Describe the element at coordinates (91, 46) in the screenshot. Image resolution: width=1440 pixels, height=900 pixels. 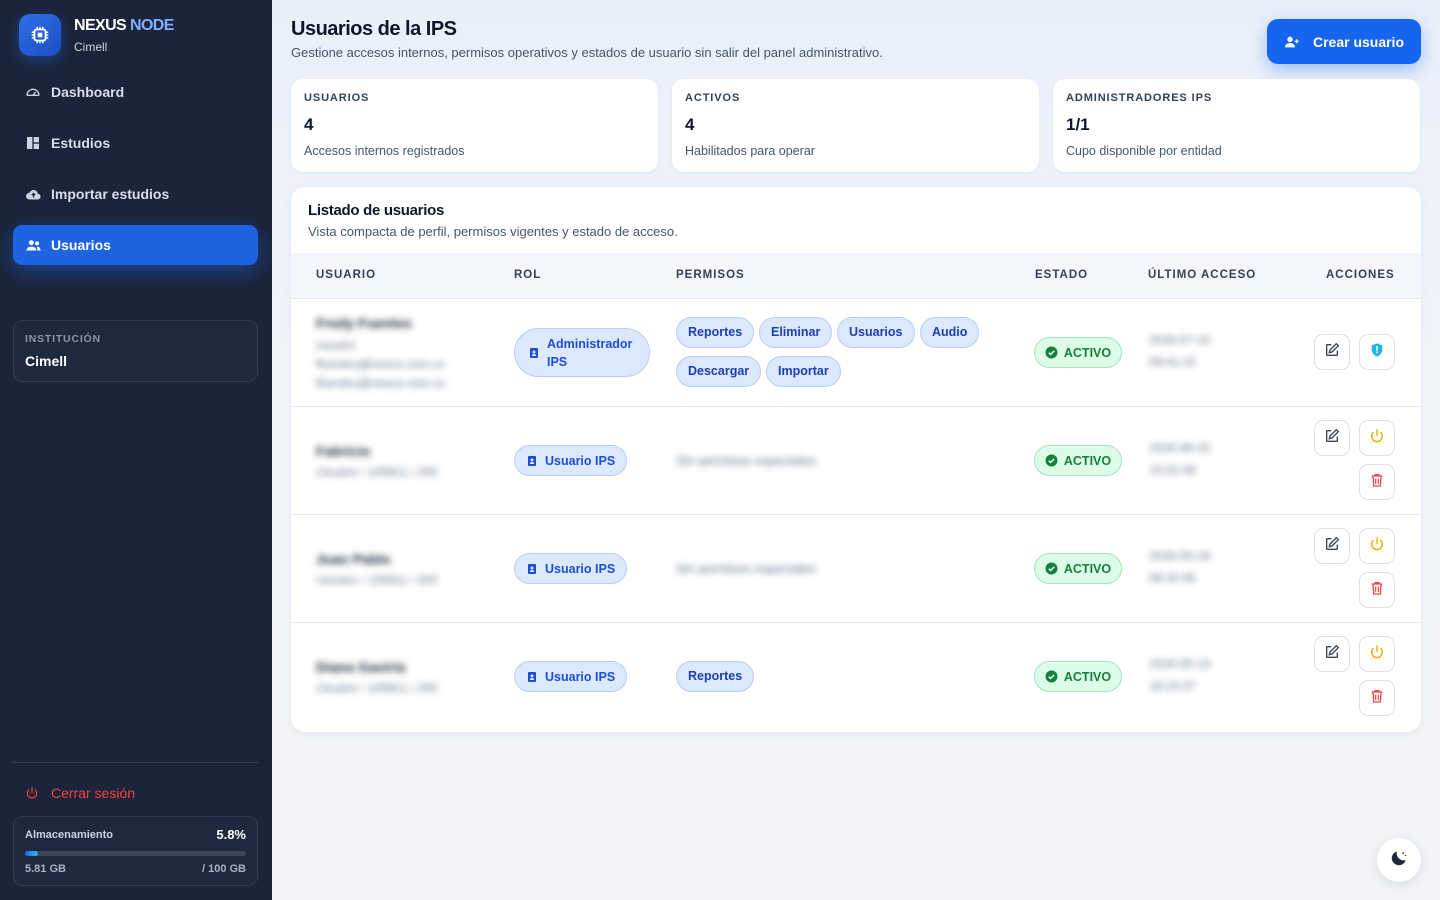
I see `brand-subtitle: Cimell` at that location.